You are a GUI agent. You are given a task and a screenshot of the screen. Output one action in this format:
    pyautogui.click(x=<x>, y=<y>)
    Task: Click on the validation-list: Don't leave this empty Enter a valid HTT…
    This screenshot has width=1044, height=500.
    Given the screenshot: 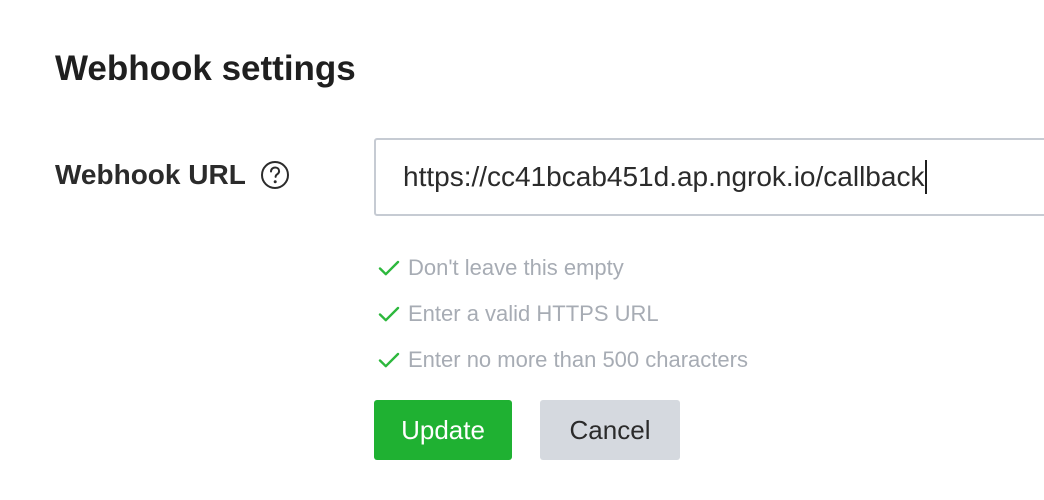 What is the action you would take?
    pyautogui.click(x=563, y=314)
    